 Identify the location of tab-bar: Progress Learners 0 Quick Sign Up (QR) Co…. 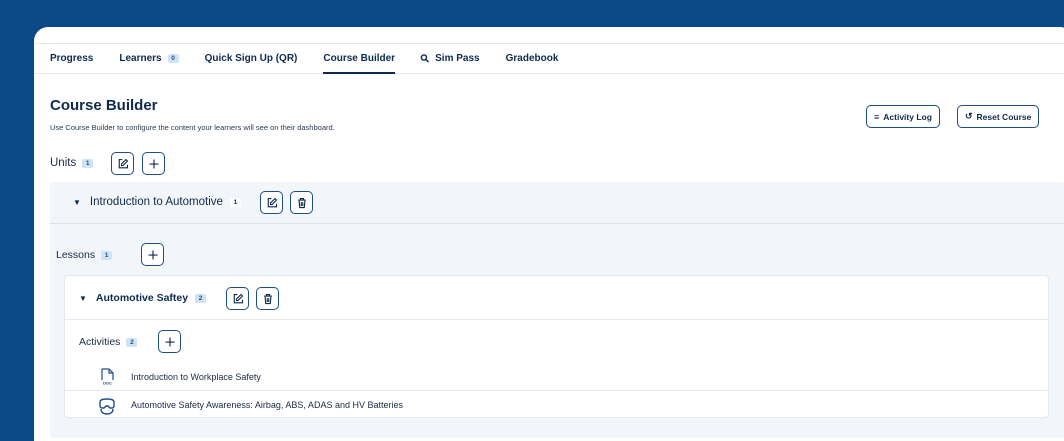
(549, 58).